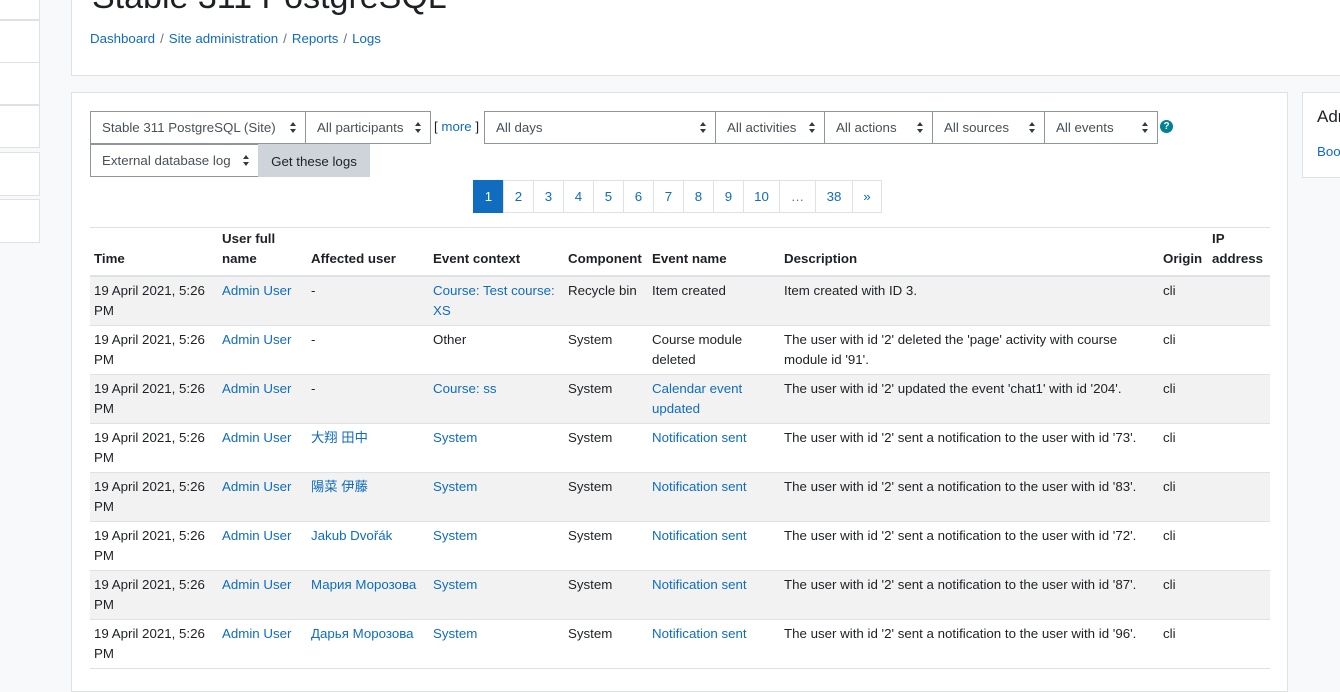 The width and height of the screenshot is (1340, 692). Describe the element at coordinates (878, 127) in the screenshot. I see `actions-select: All actions` at that location.